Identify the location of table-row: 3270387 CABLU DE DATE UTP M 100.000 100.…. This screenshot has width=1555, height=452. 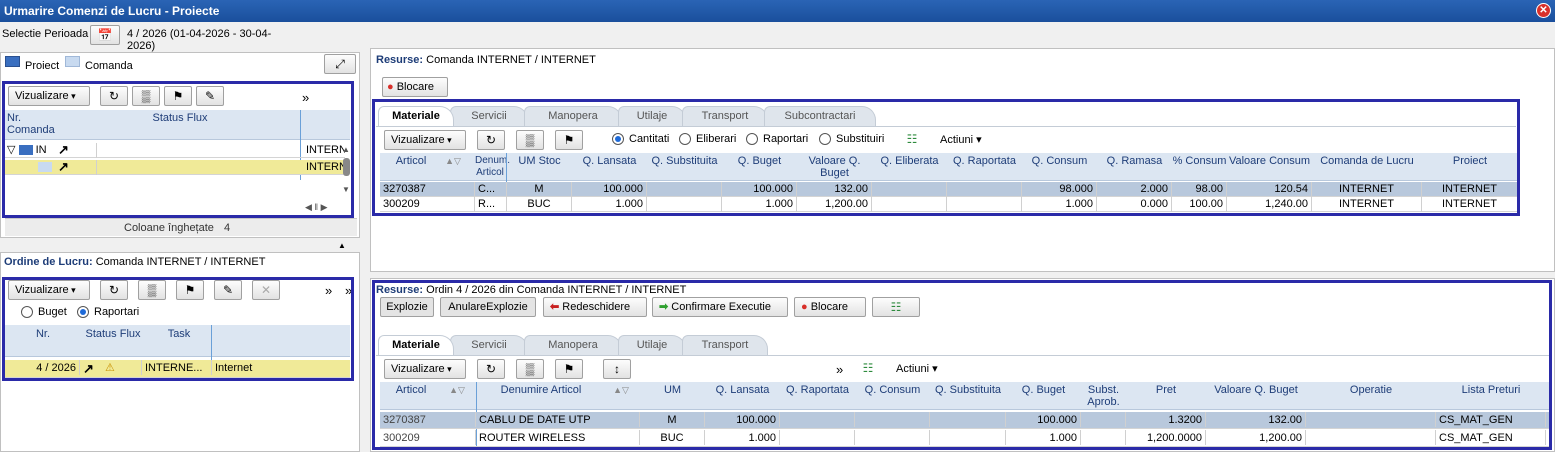
(966, 420).